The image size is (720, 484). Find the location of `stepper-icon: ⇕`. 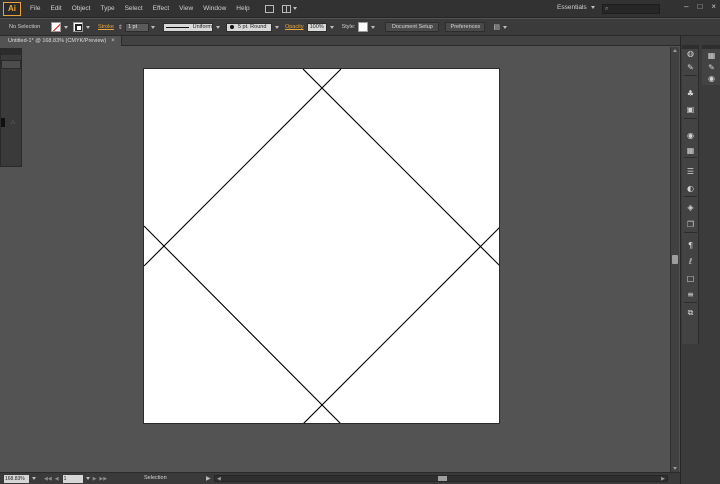

stepper-icon: ⇕ is located at coordinates (120, 27).